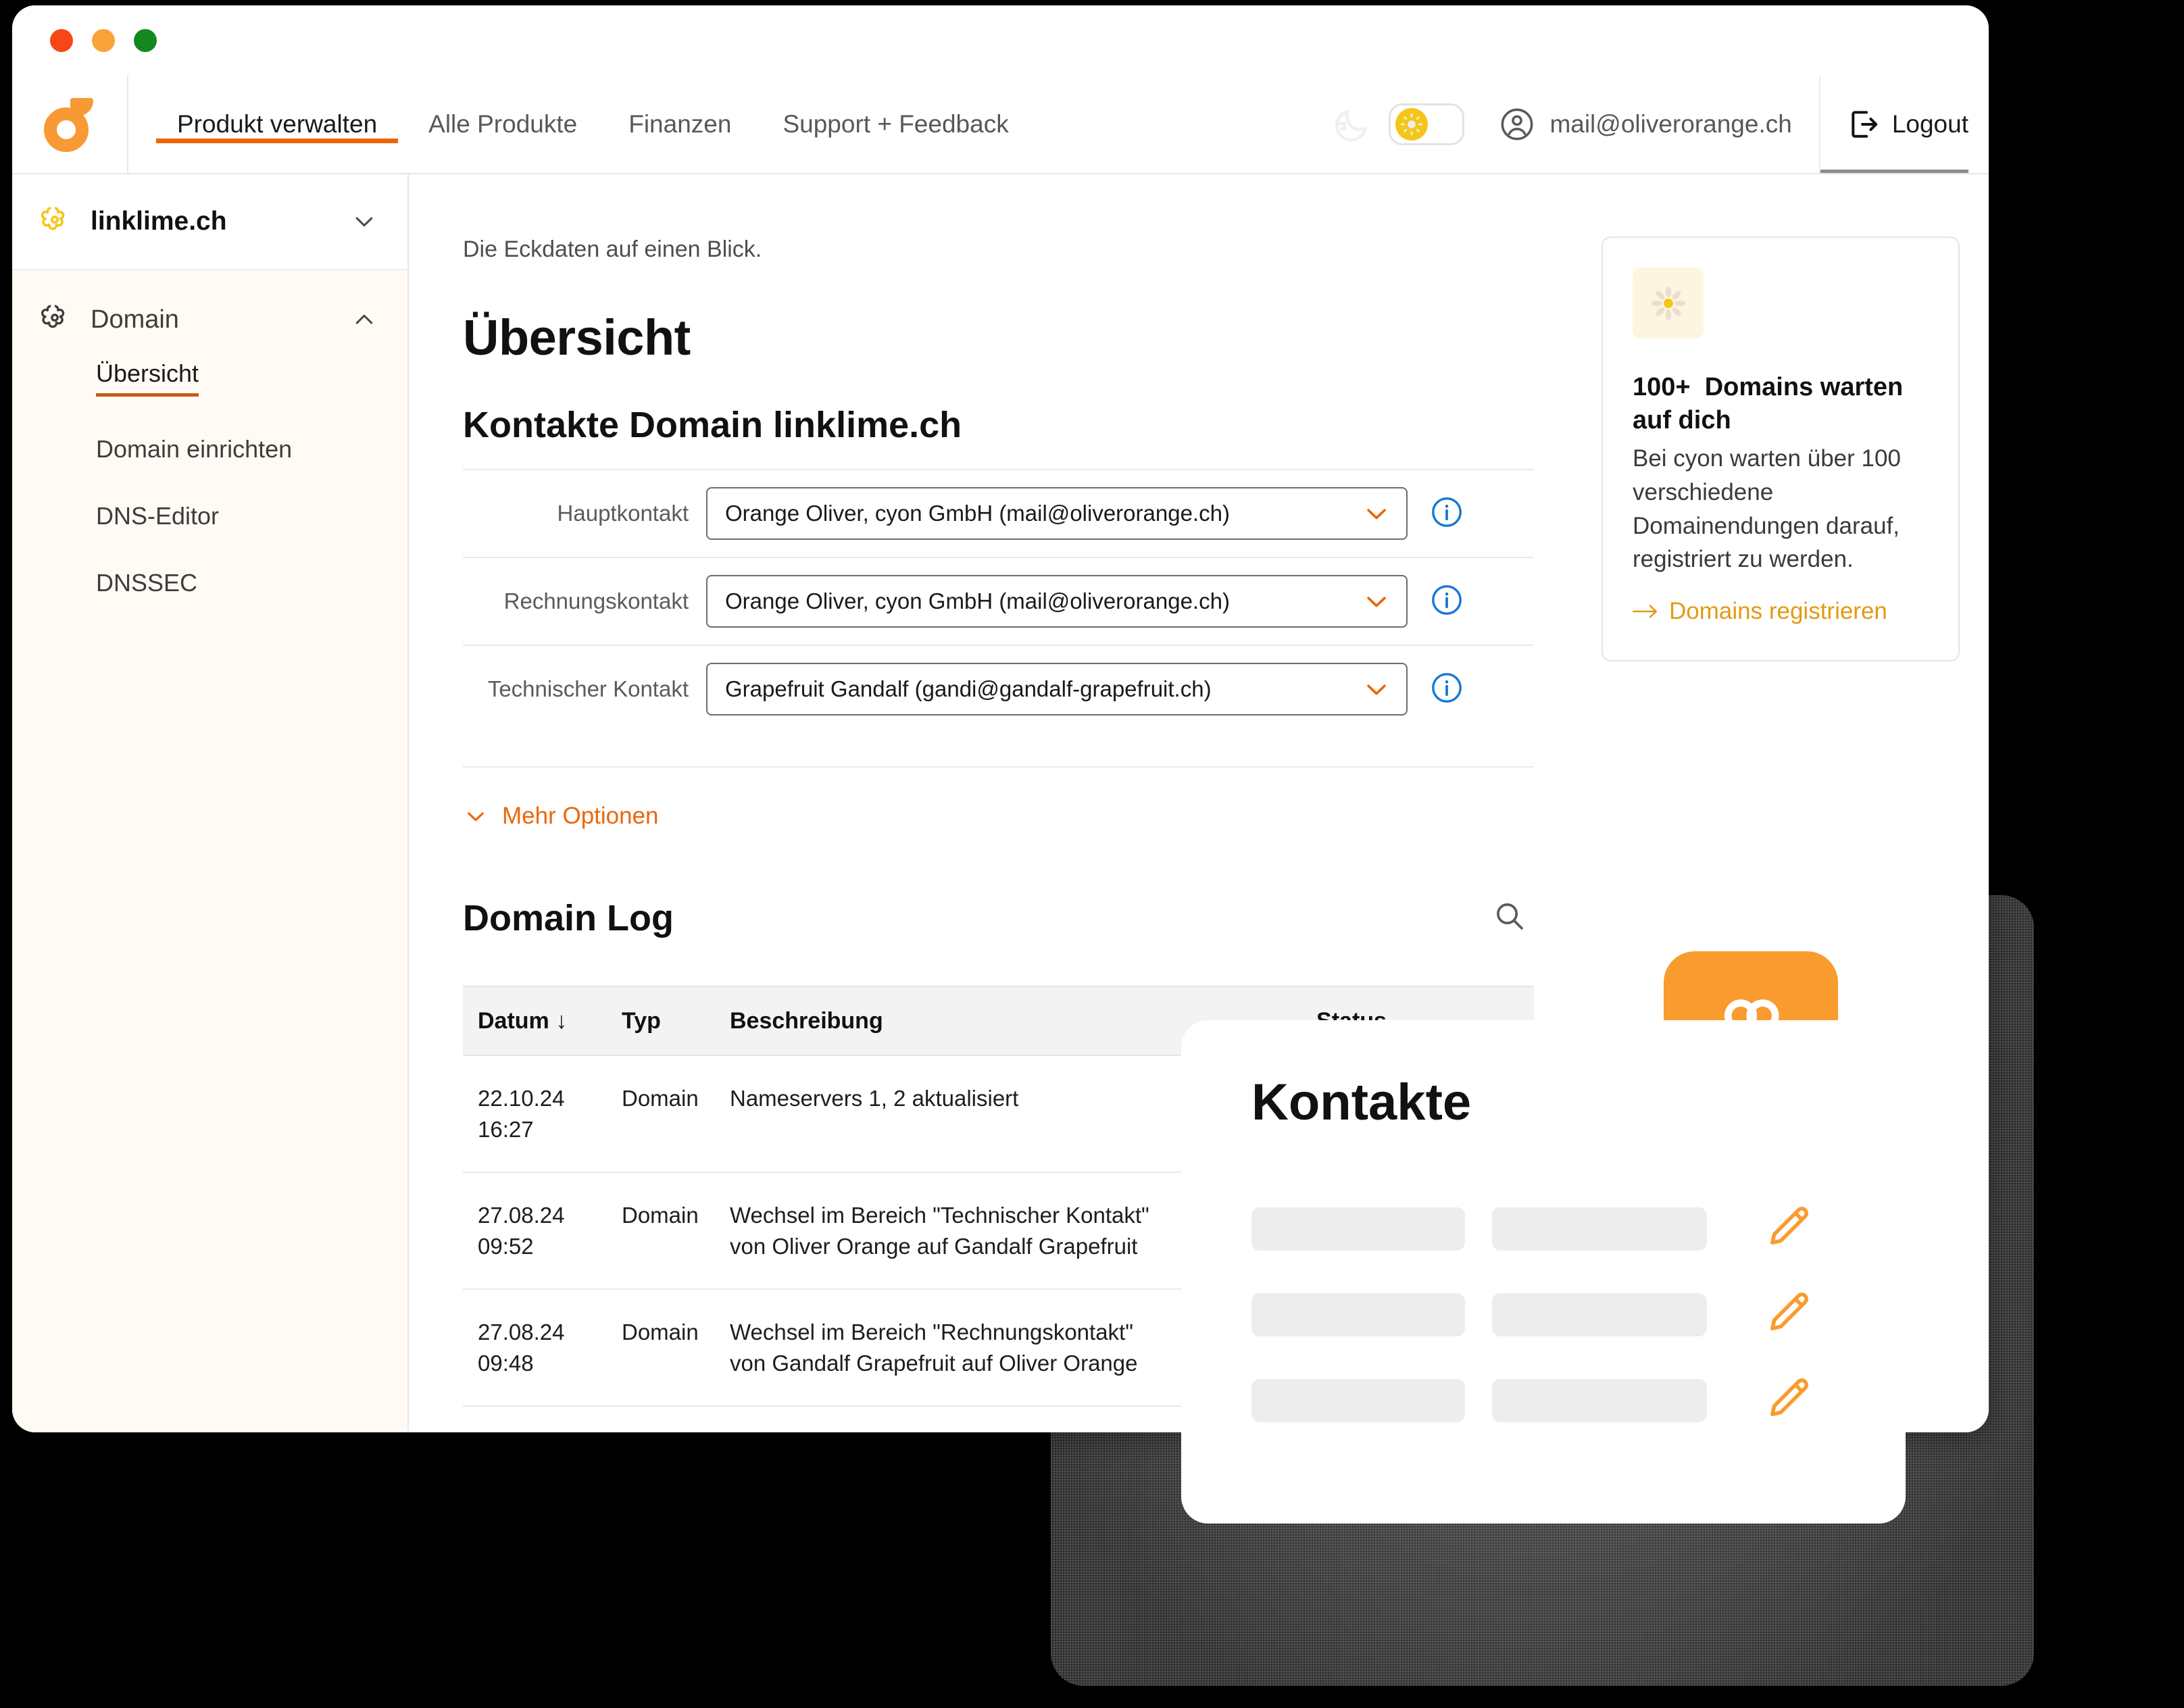  I want to click on sidebar-item-dns-editor: DNS-Editor, so click(158, 516).